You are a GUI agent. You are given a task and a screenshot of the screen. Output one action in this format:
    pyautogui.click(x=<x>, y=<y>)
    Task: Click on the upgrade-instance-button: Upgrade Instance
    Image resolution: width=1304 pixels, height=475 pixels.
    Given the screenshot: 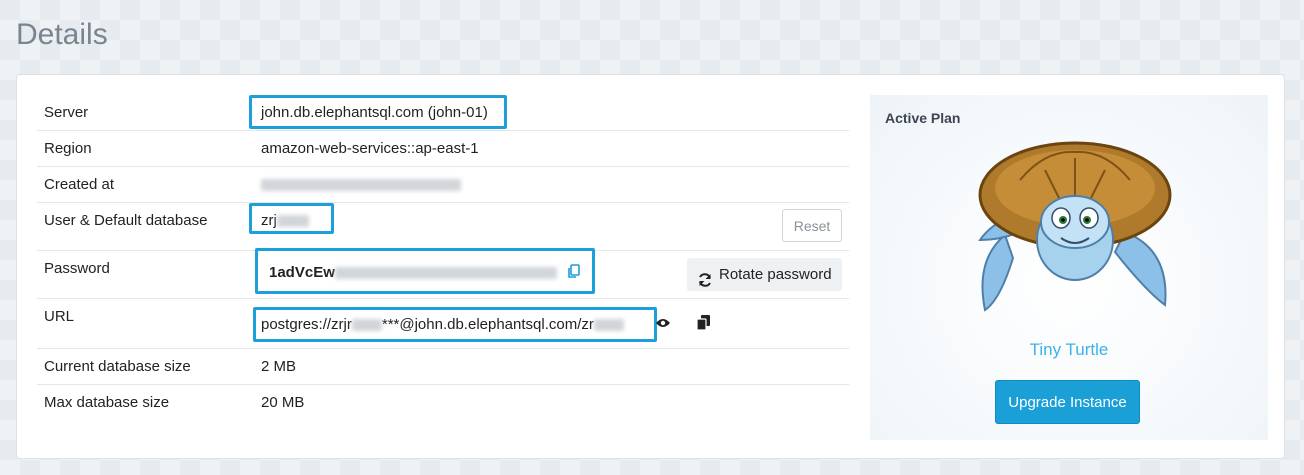 What is the action you would take?
    pyautogui.click(x=1067, y=402)
    